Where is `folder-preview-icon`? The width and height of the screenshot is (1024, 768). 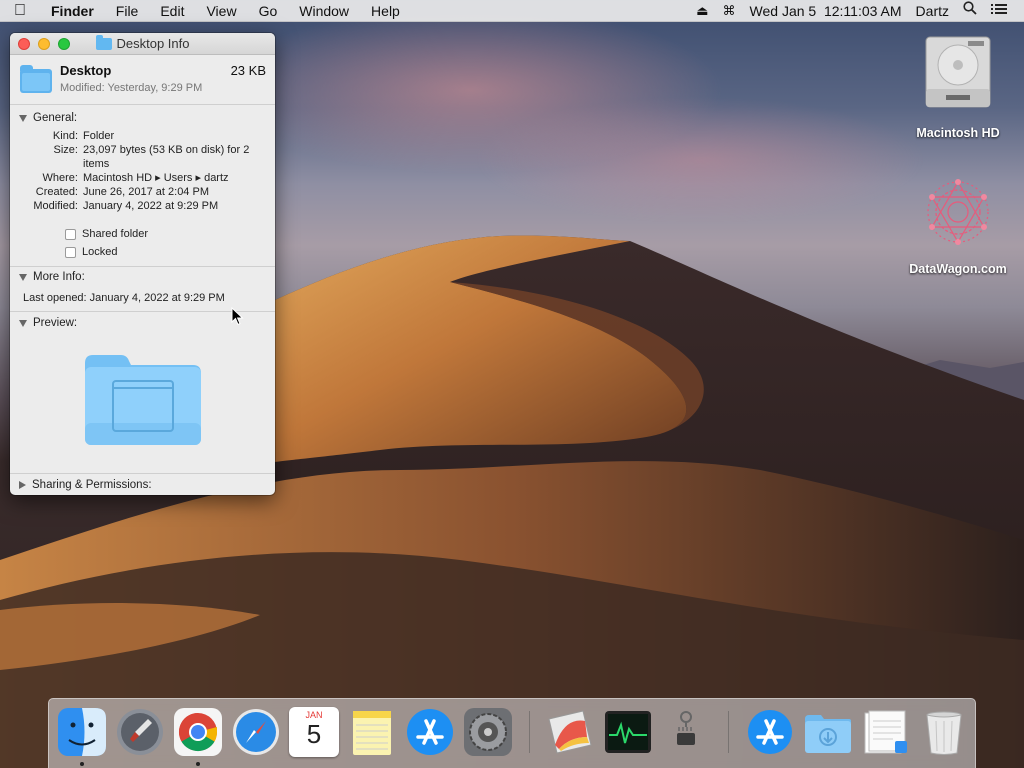 folder-preview-icon is located at coordinates (143, 400).